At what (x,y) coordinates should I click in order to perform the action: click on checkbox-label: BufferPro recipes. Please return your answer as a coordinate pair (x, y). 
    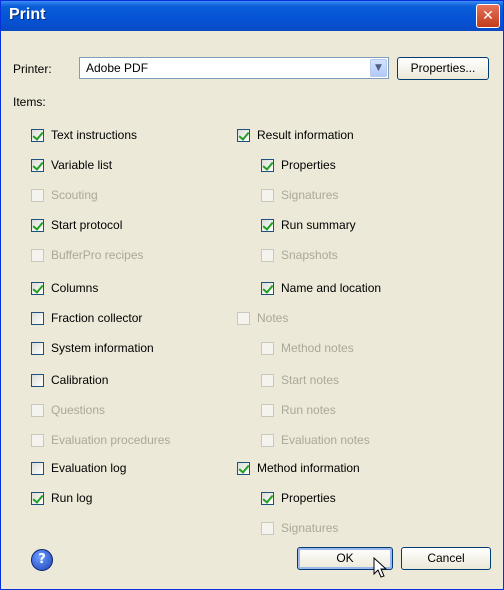
    Looking at the image, I should click on (97, 255).